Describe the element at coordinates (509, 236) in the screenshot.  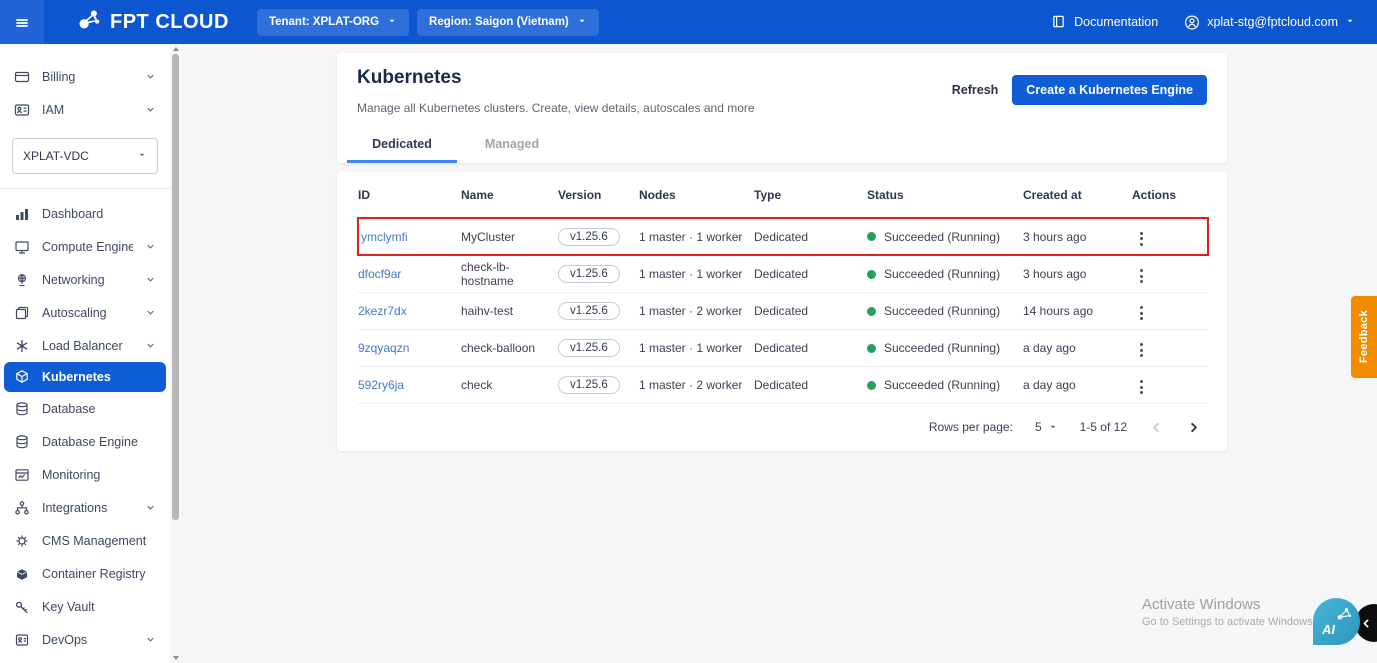
I see `cluster-name: MyCluster` at that location.